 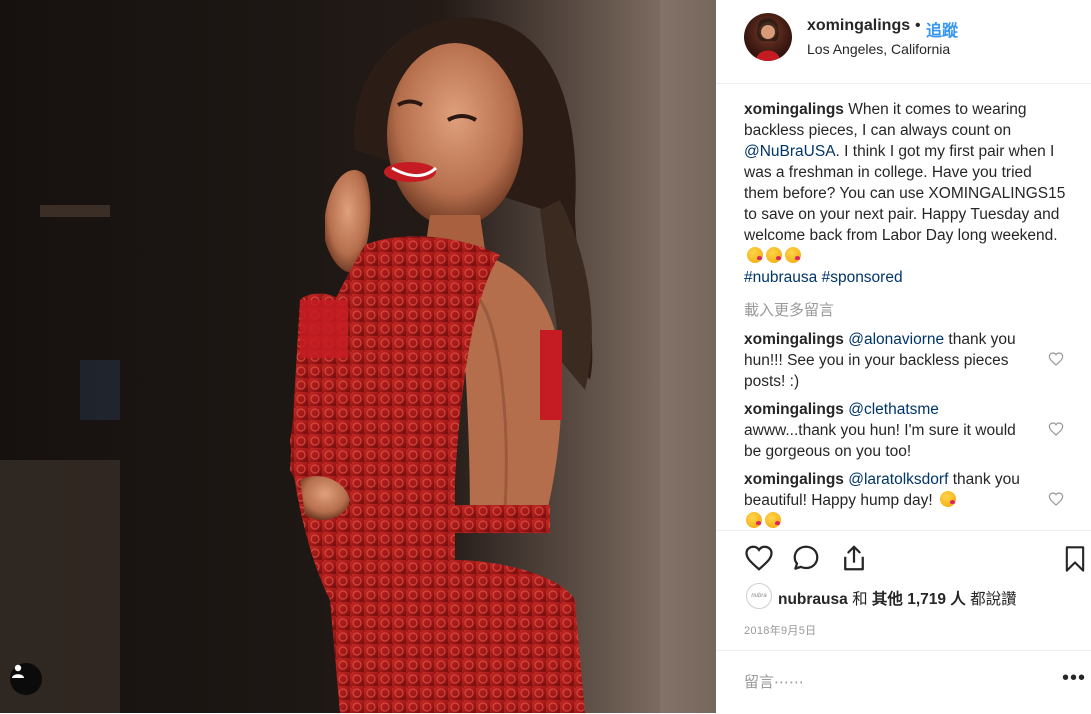 What do you see at coordinates (813, 599) in the screenshot?
I see `liker-username: nubrausa` at bounding box center [813, 599].